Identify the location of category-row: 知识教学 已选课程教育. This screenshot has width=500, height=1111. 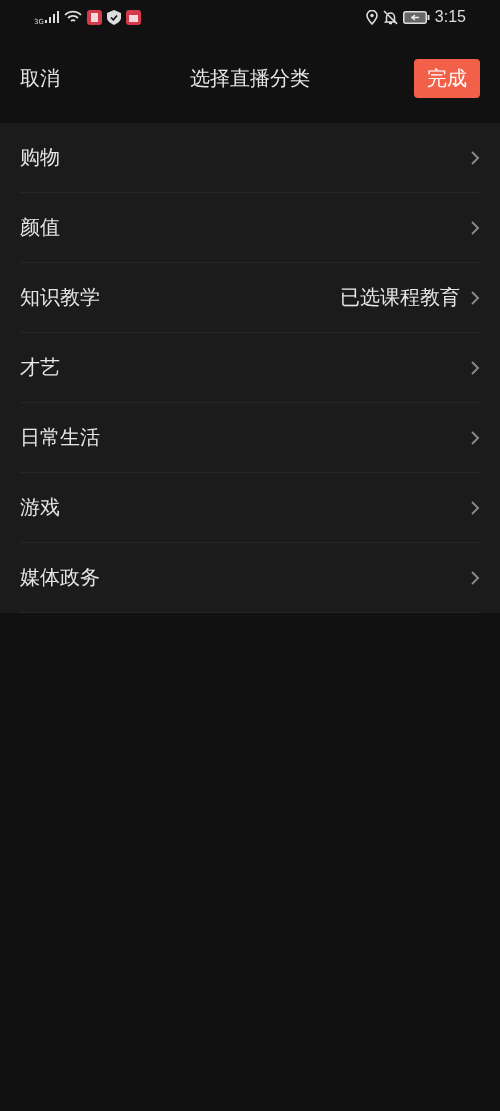
(250, 298).